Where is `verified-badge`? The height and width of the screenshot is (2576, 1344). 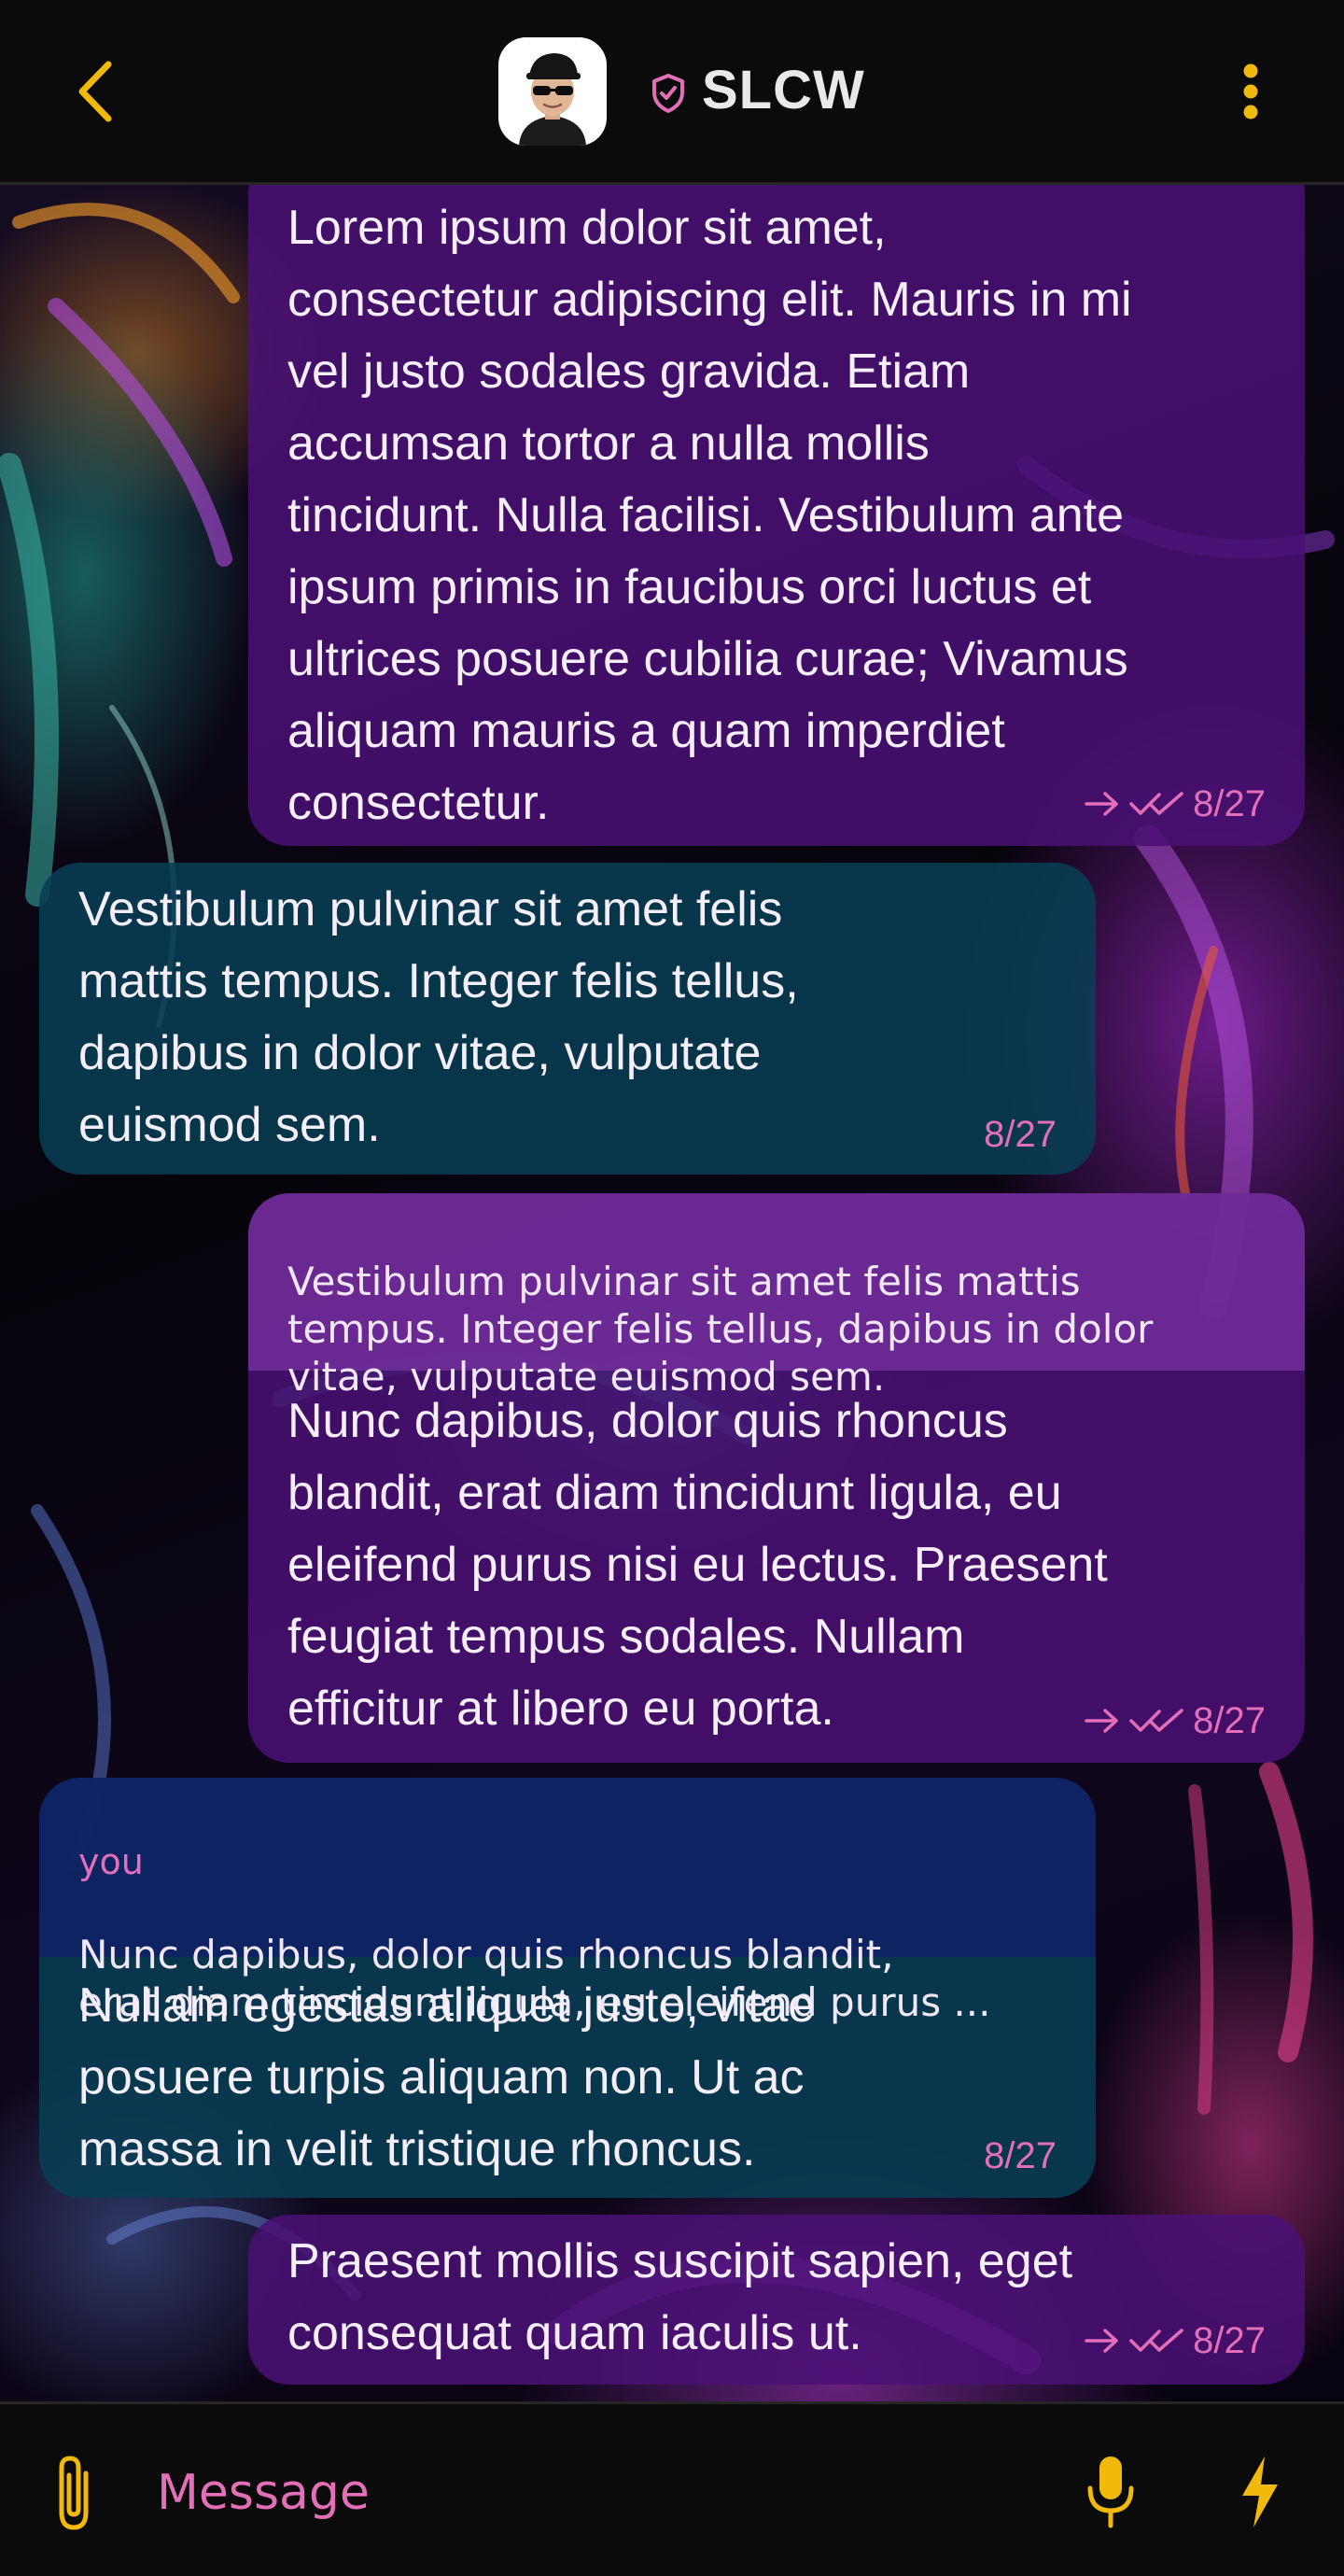 verified-badge is located at coordinates (668, 93).